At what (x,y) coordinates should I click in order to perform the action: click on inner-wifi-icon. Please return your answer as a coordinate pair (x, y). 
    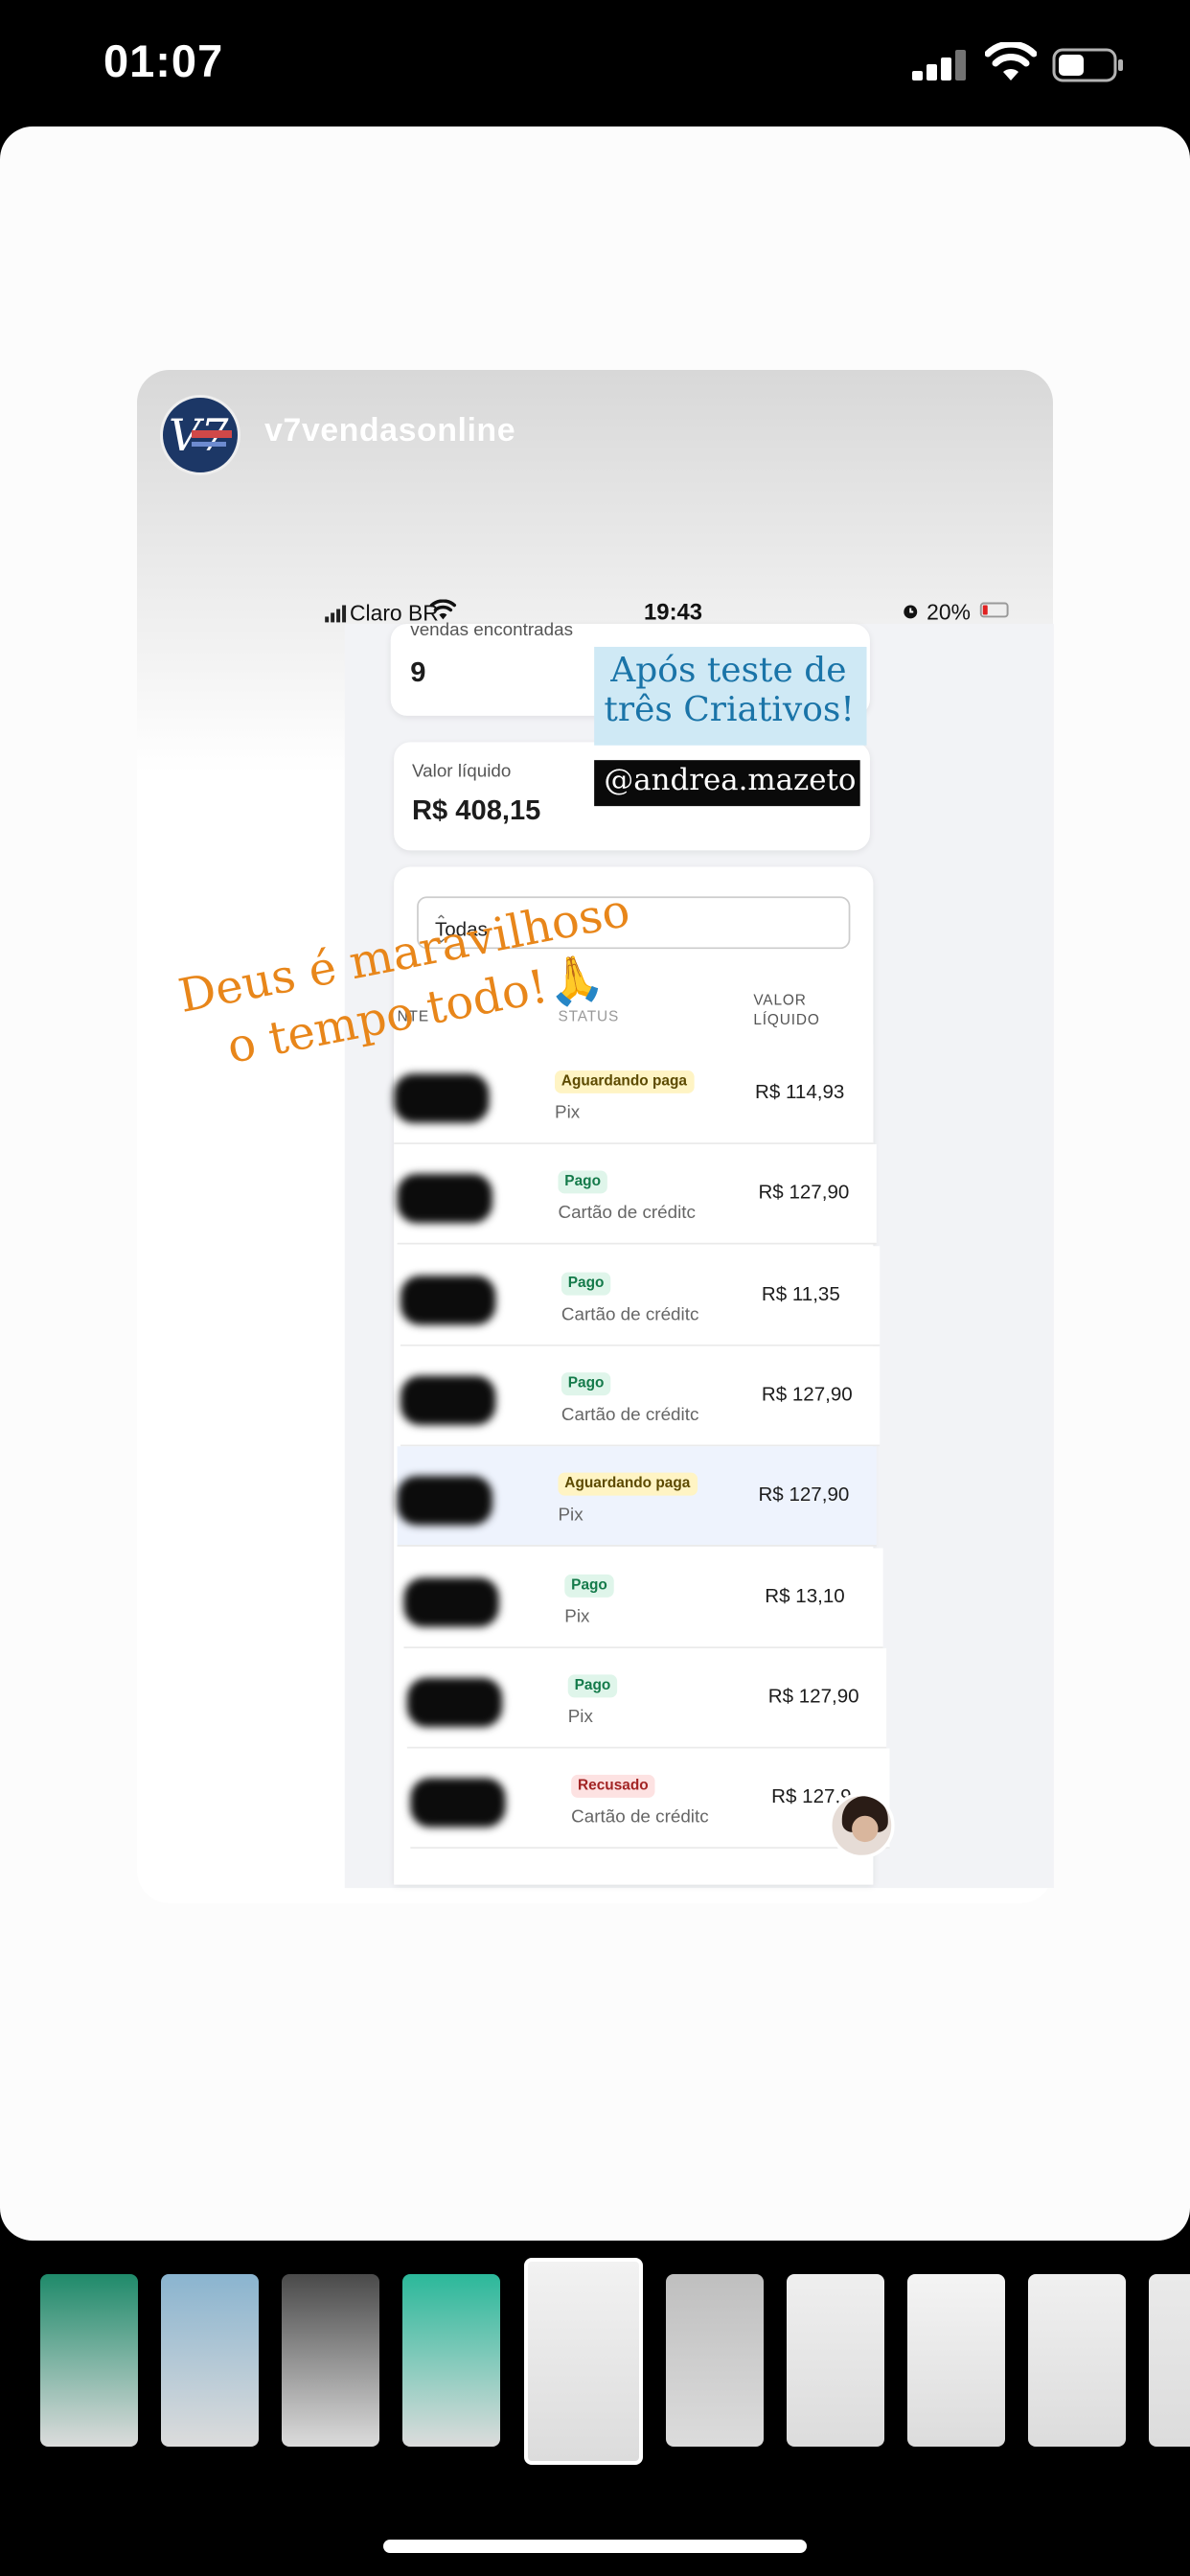
    Looking at the image, I should click on (443, 609).